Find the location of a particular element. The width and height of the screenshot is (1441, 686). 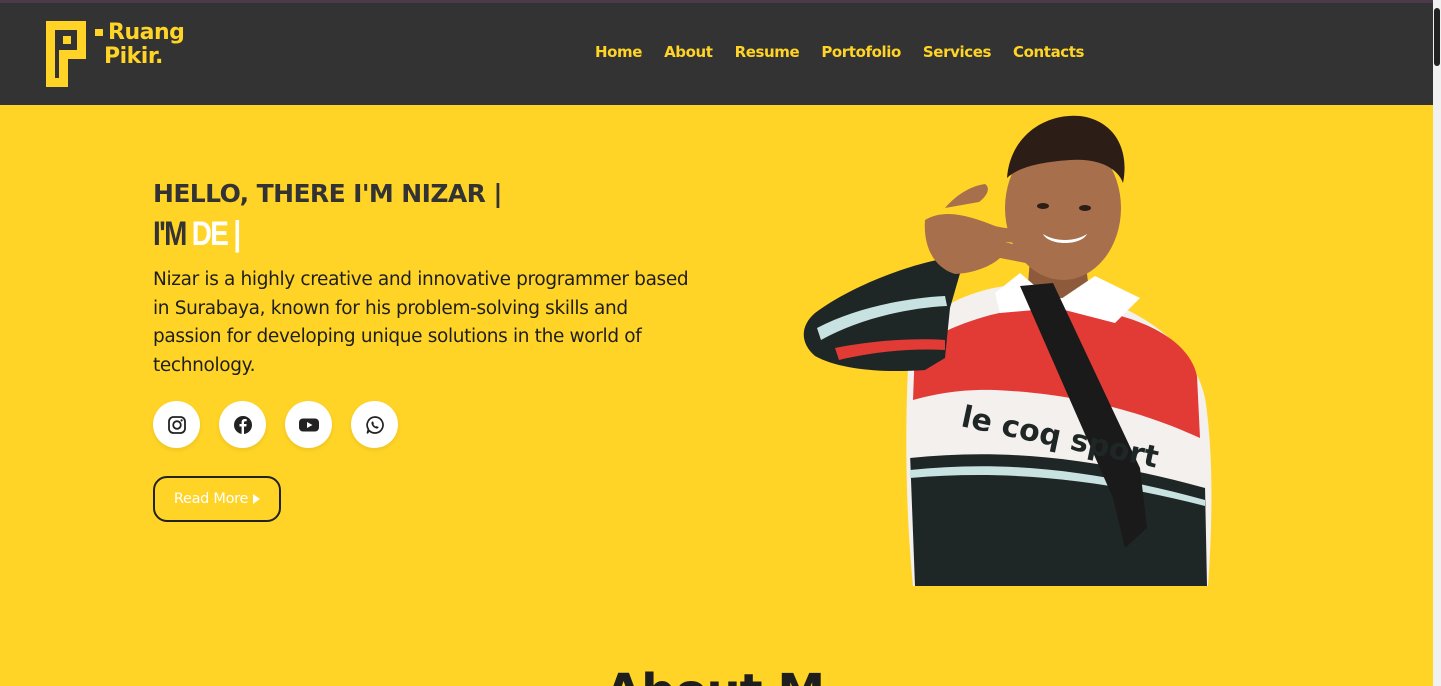

facebook-icon is located at coordinates (242, 424).